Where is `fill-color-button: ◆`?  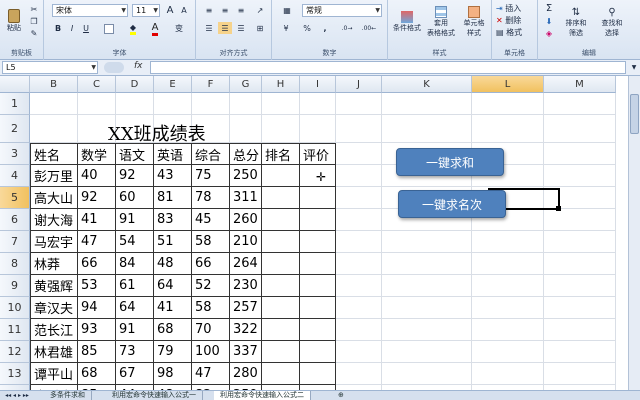
fill-color-button: ◆ is located at coordinates (133, 28).